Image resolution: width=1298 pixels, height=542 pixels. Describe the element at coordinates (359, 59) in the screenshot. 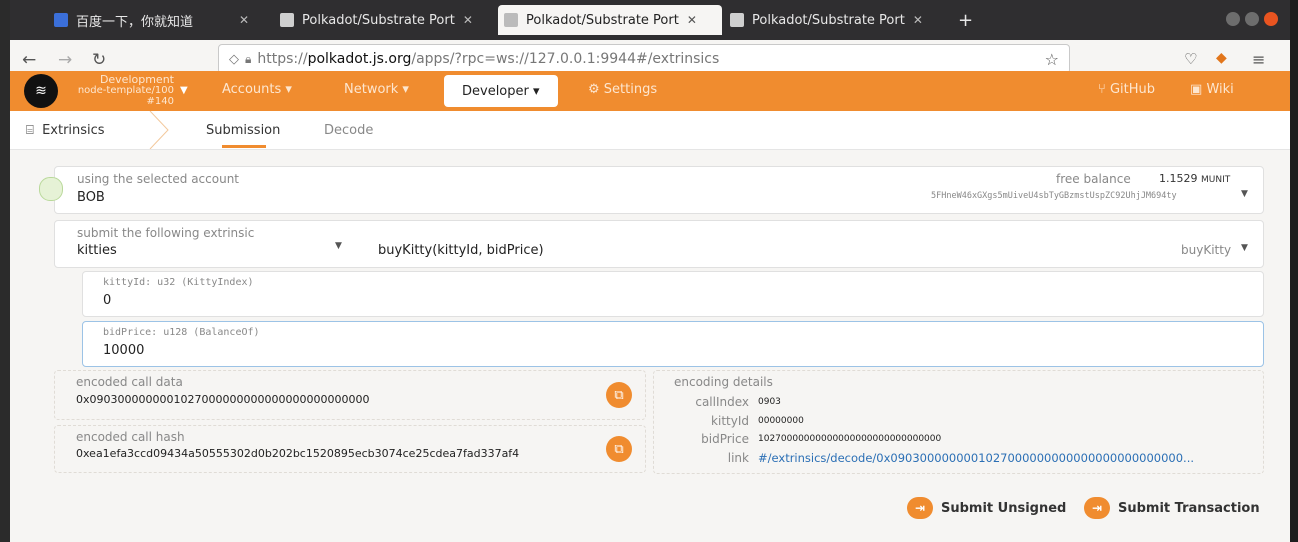

I see `url-host: polkadot.js.org` at that location.